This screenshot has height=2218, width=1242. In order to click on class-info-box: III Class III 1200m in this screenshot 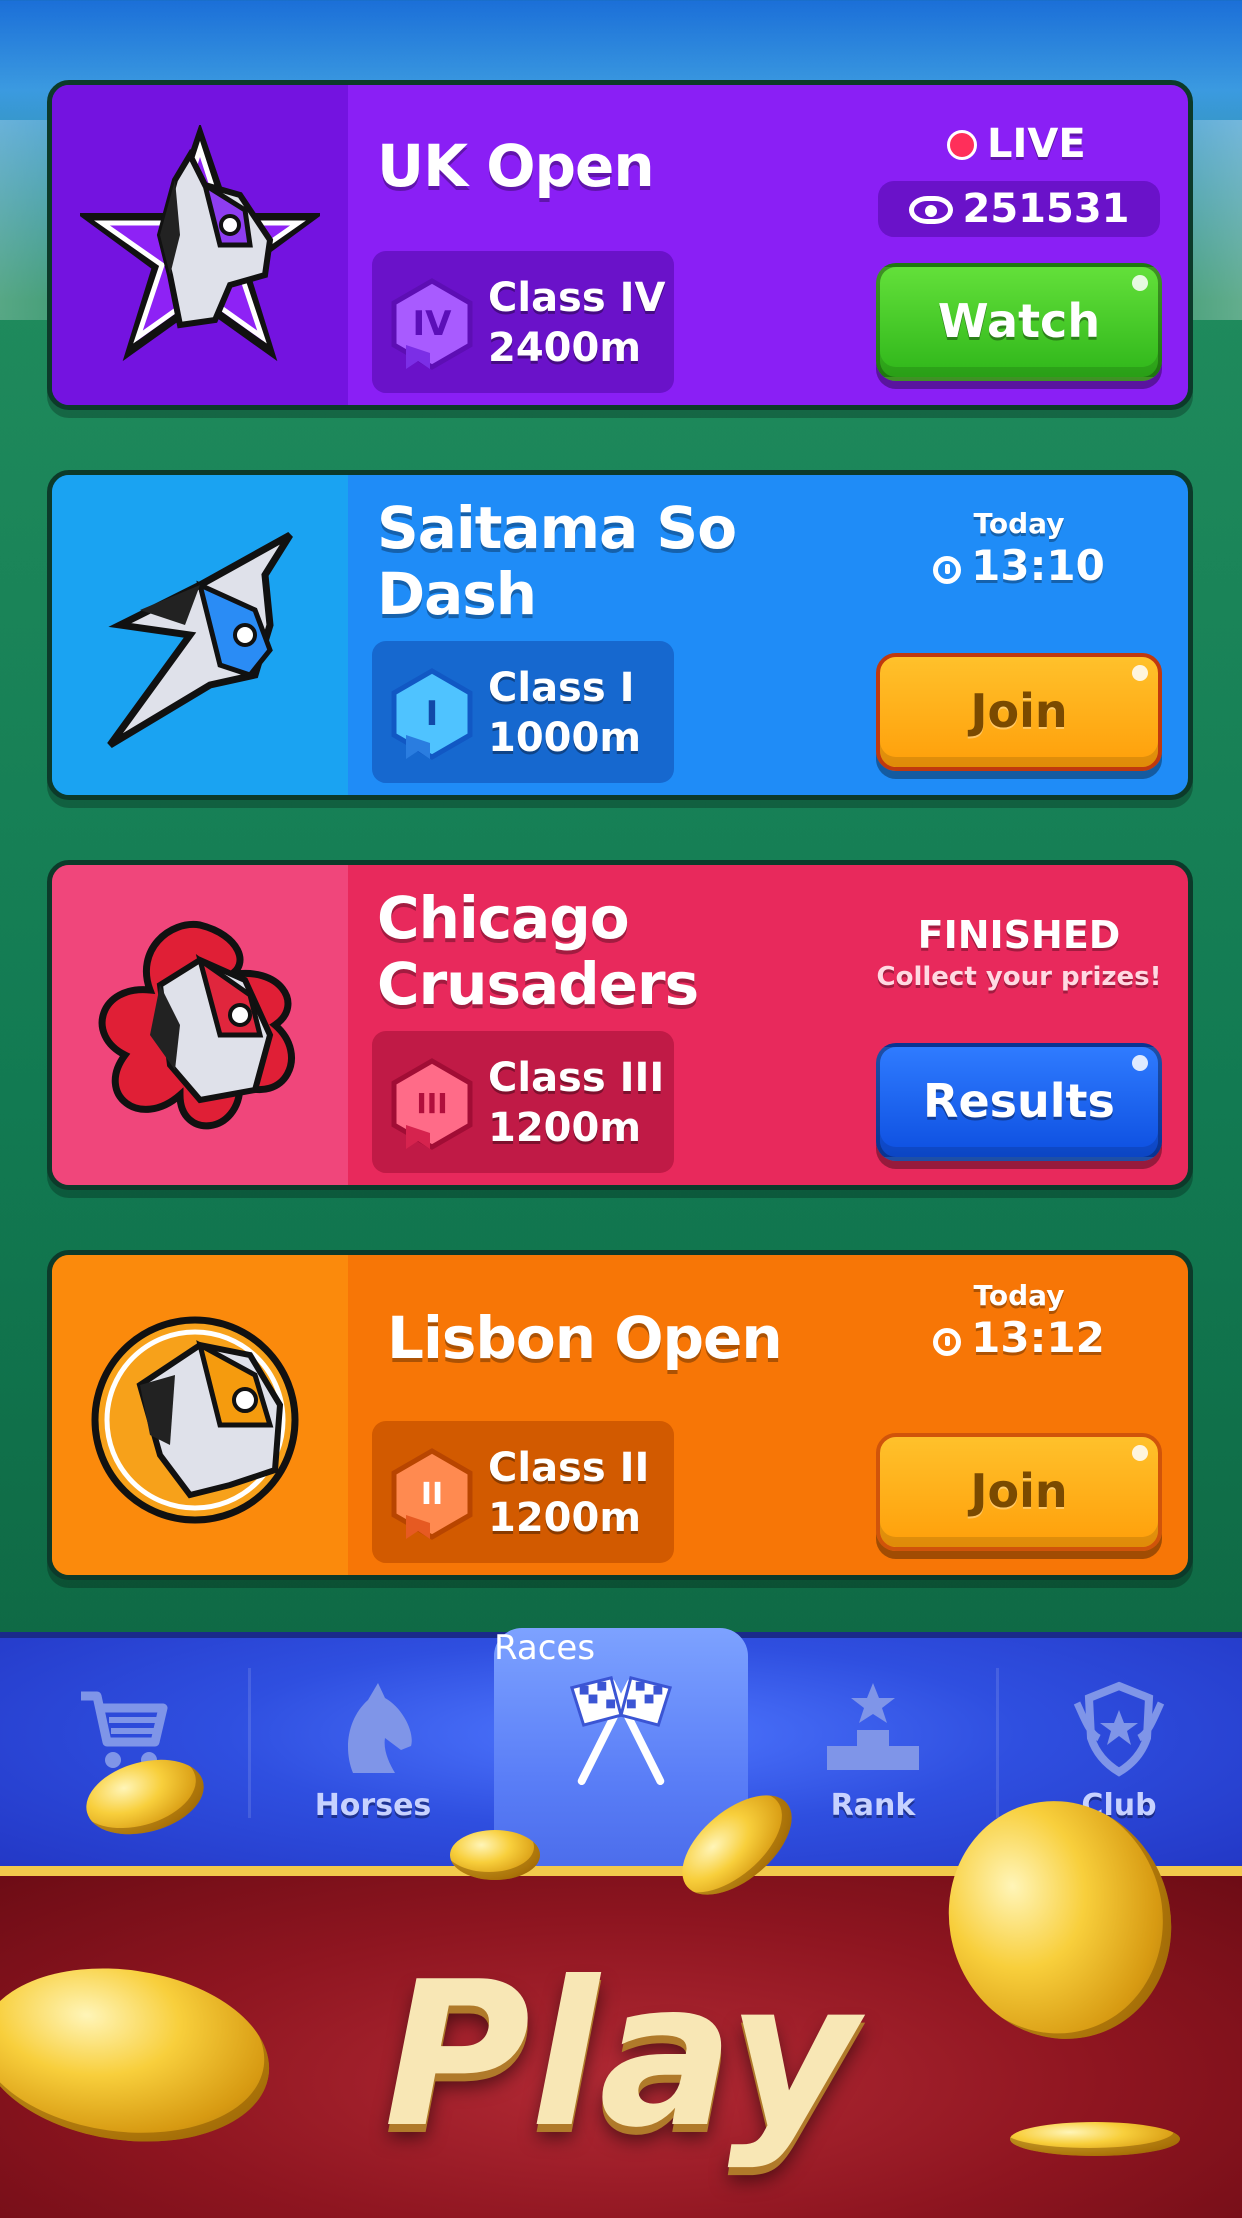, I will do `click(523, 1102)`.